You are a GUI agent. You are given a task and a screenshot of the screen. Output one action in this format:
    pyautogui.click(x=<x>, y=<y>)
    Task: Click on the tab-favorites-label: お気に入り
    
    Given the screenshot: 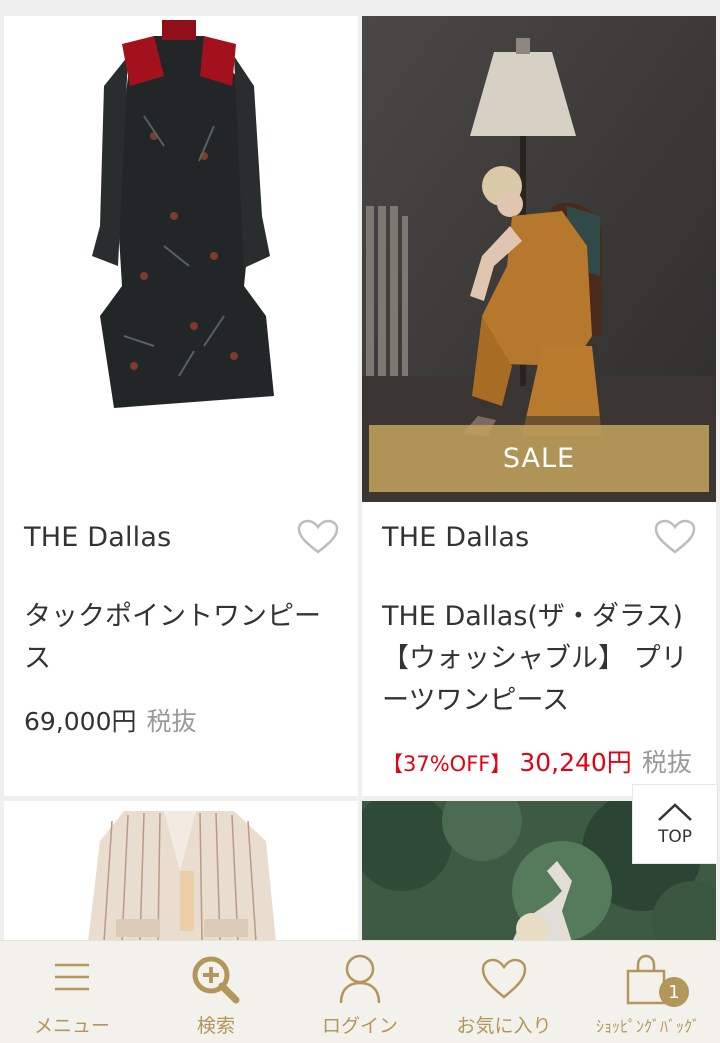 What is the action you would take?
    pyautogui.click(x=504, y=1026)
    